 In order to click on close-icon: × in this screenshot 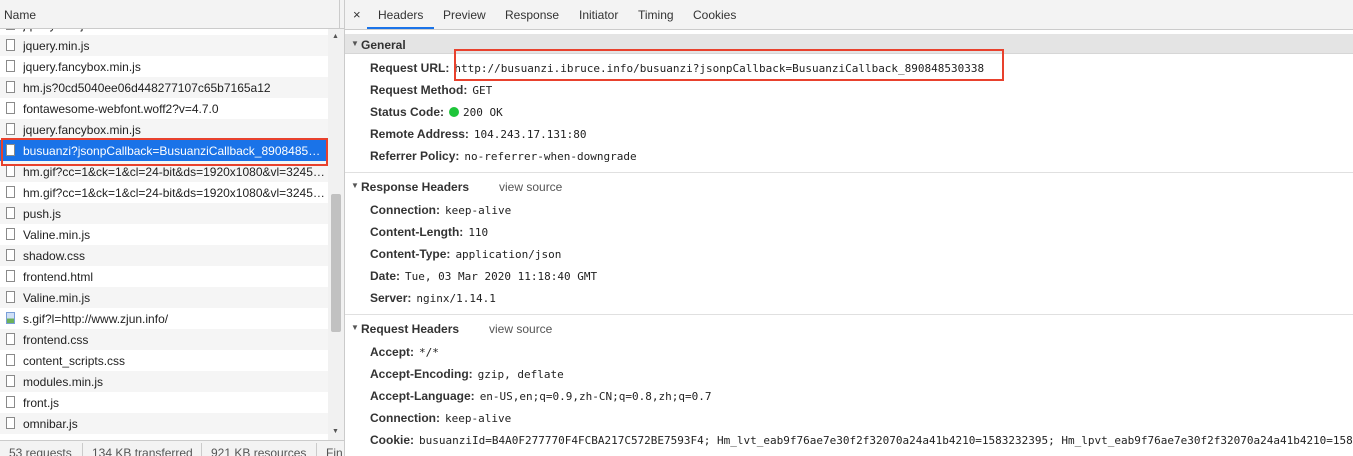, I will do `click(357, 14)`.